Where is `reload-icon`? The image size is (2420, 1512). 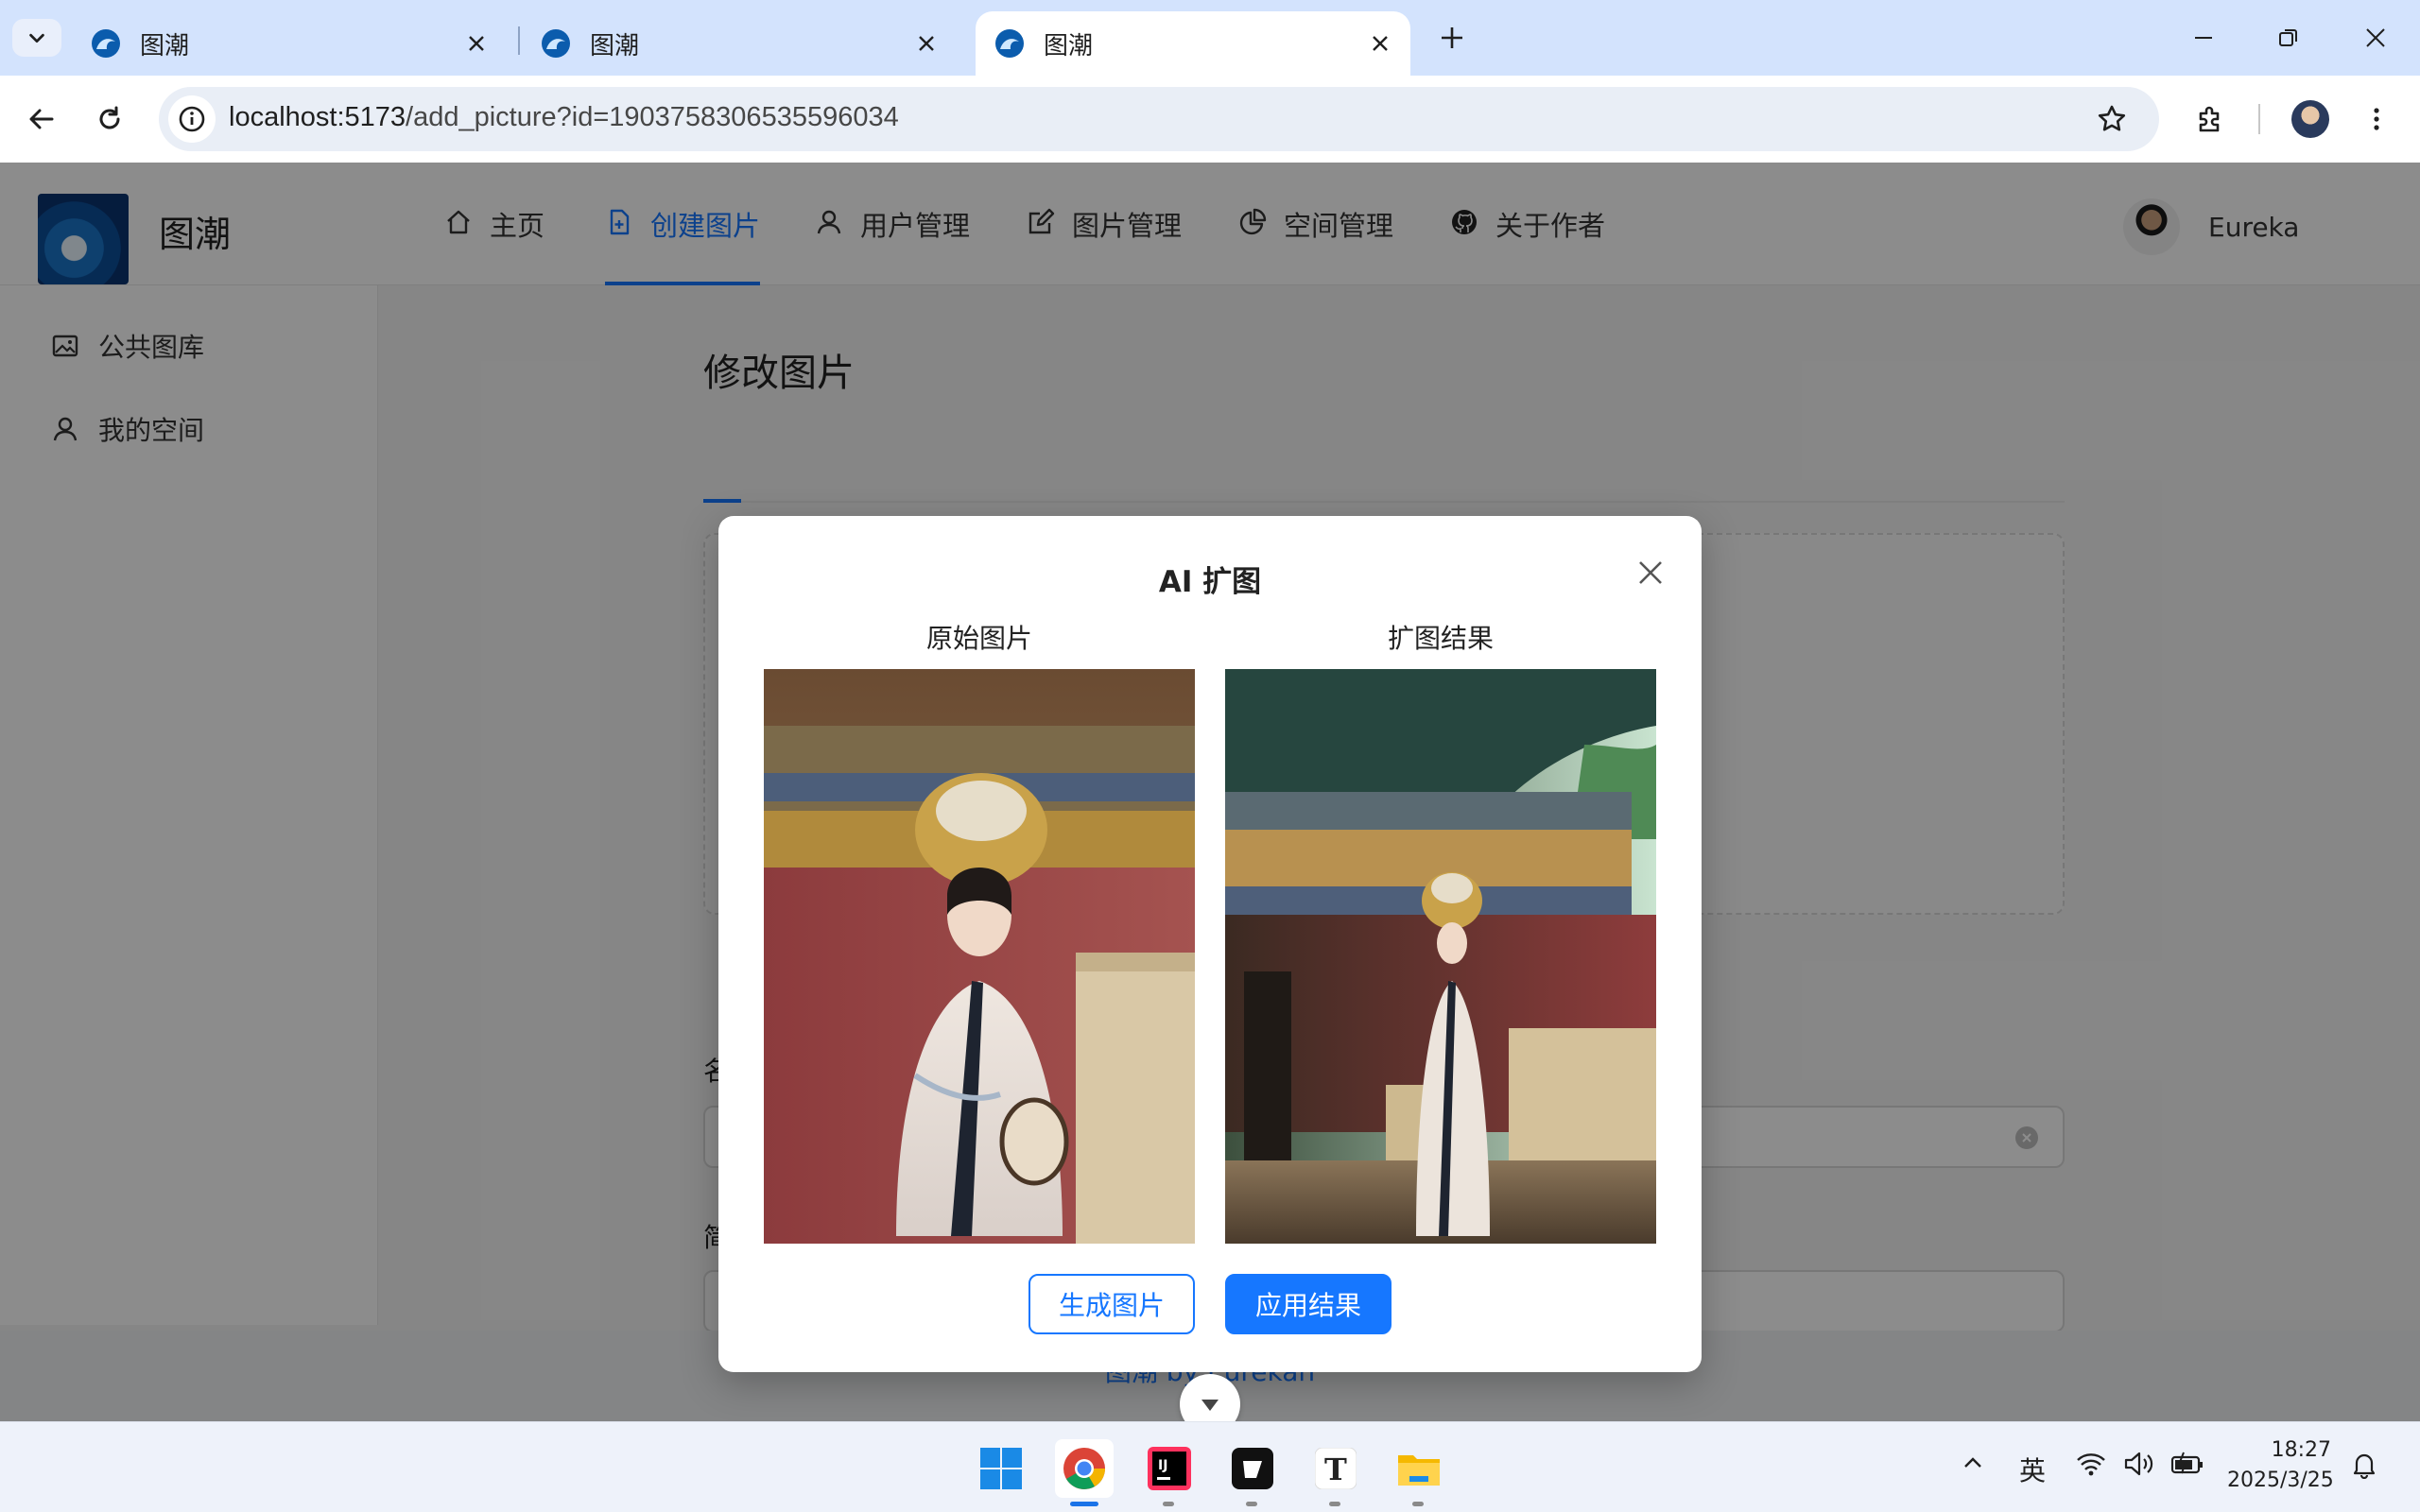
reload-icon is located at coordinates (109, 117).